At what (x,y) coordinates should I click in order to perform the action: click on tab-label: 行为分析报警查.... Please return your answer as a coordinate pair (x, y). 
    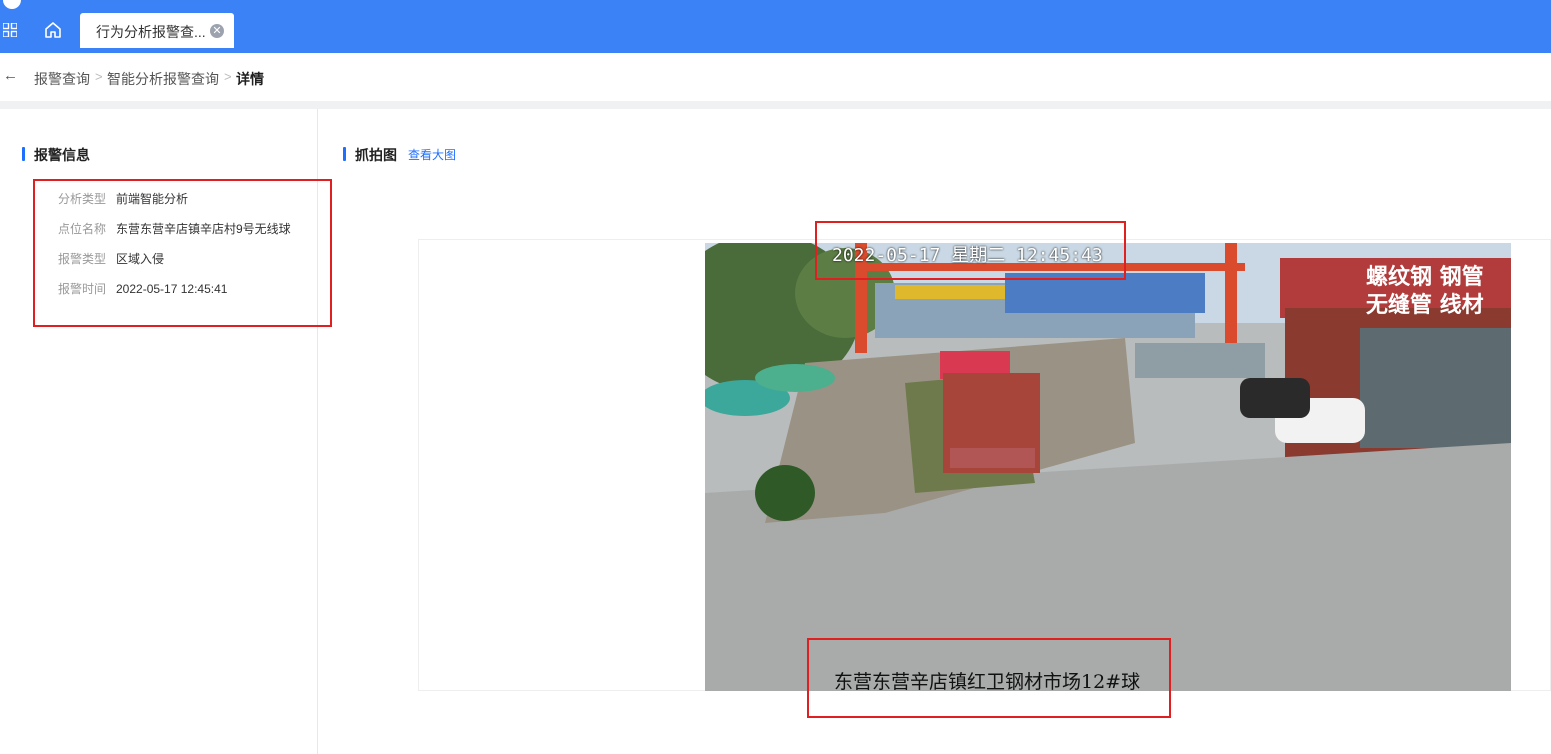
    Looking at the image, I should click on (151, 32).